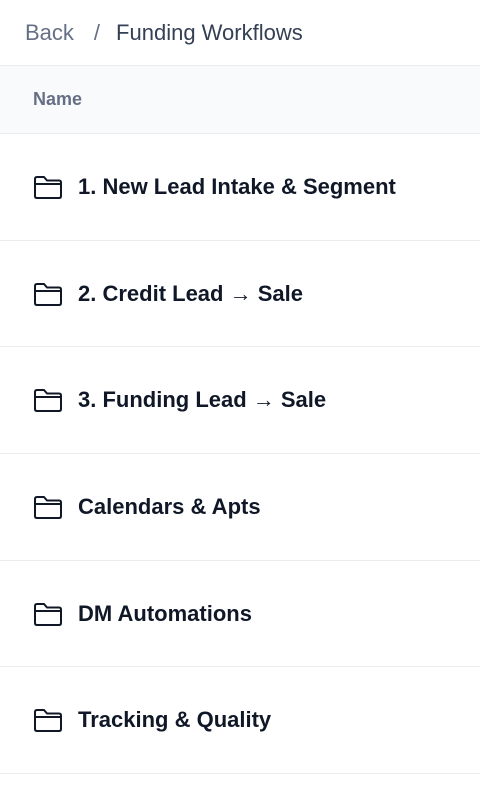 This screenshot has height=808, width=480. What do you see at coordinates (175, 720) in the screenshot?
I see `row-label: Tracking & Quality` at bounding box center [175, 720].